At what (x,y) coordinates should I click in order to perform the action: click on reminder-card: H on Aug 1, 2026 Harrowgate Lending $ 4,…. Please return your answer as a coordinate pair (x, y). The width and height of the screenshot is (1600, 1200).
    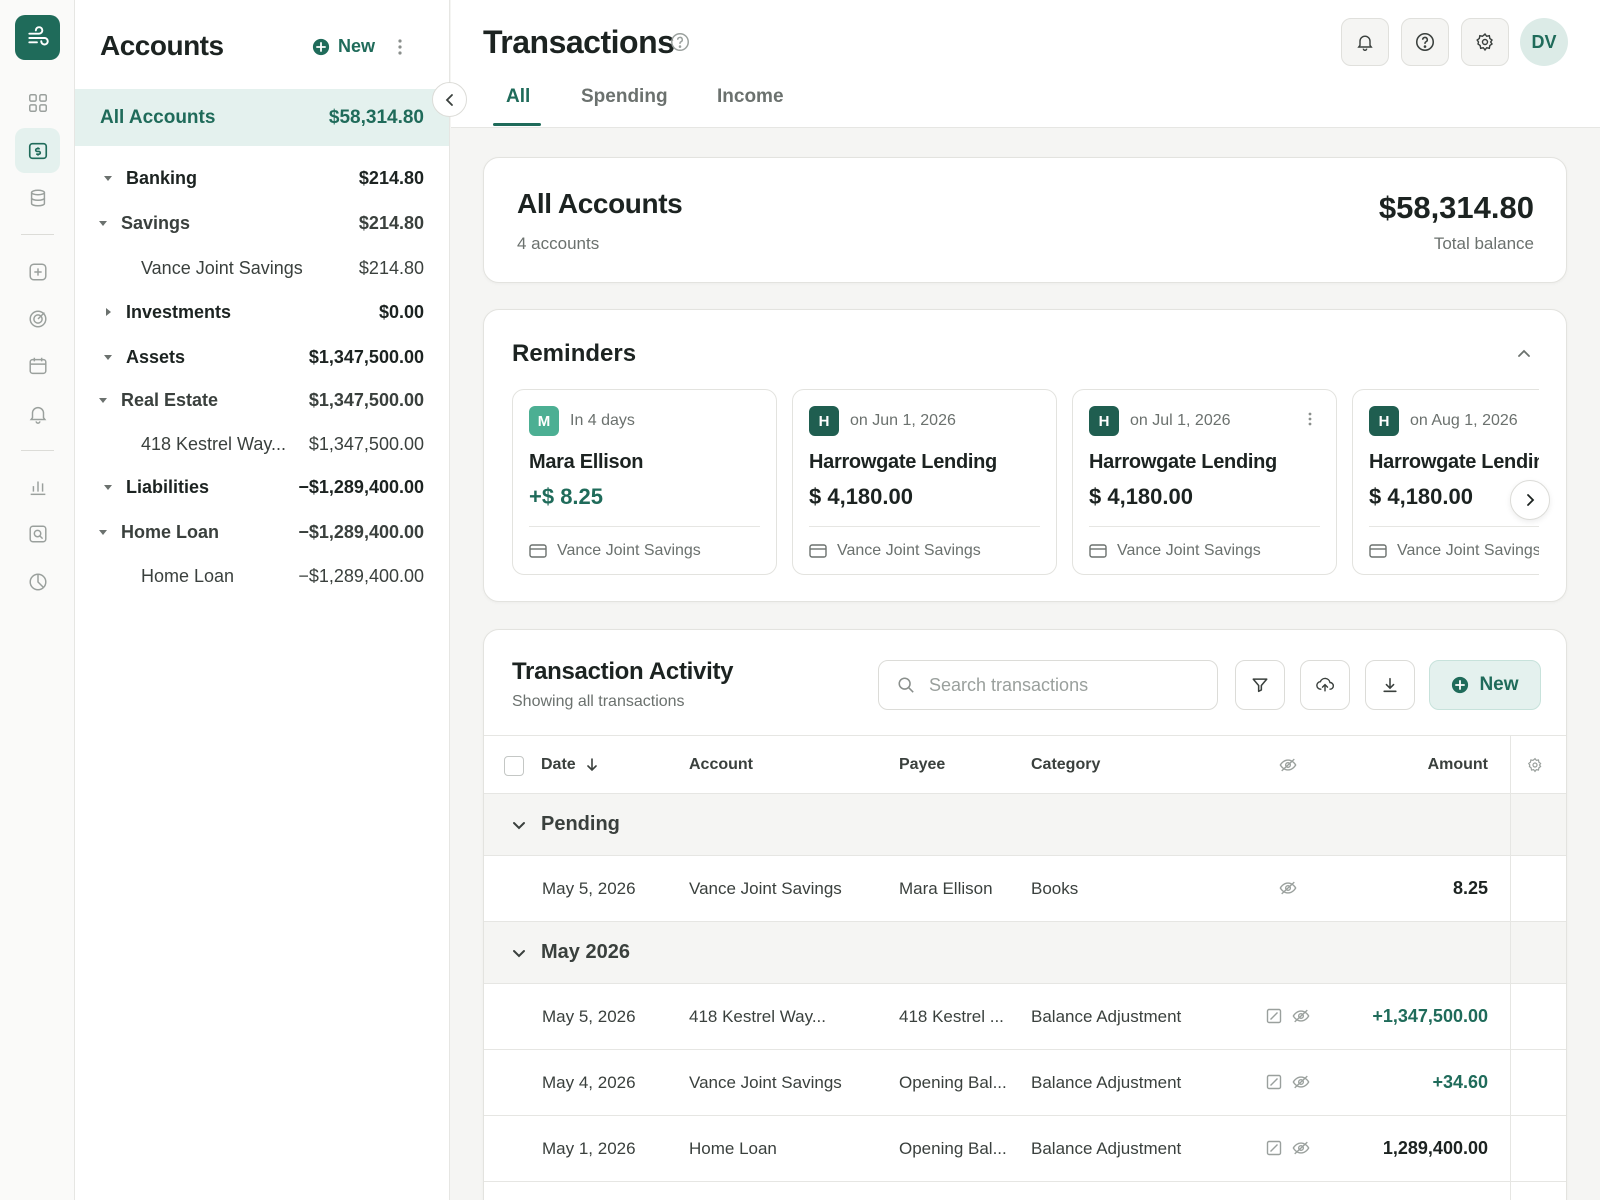
    Looking at the image, I should click on (1445, 482).